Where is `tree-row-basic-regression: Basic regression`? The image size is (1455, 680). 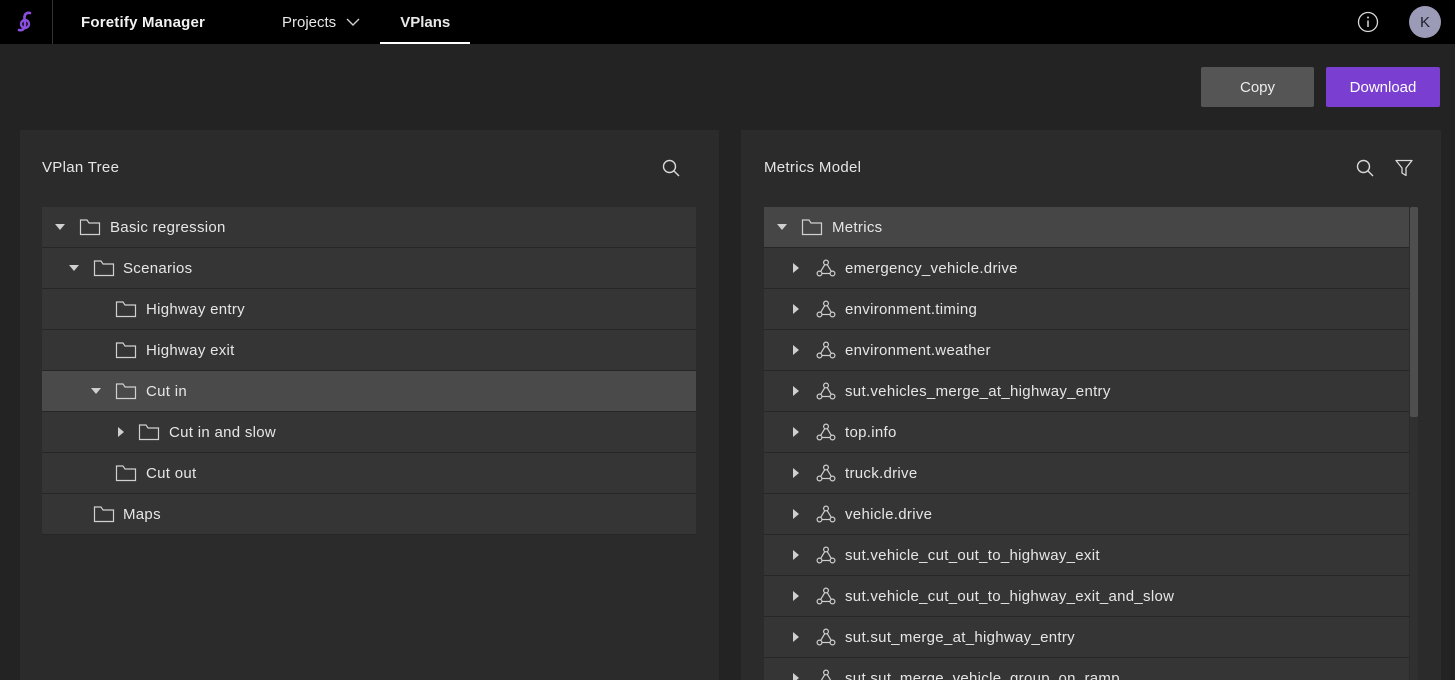
tree-row-basic-regression: Basic regression is located at coordinates (369, 227).